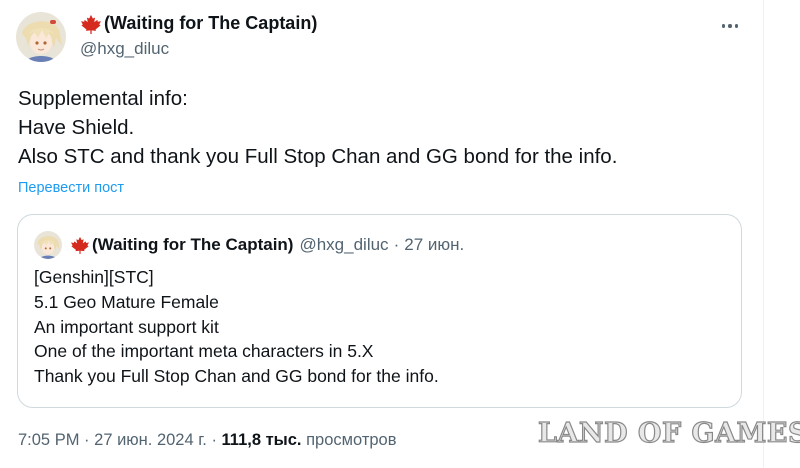 This screenshot has height=468, width=800. What do you see at coordinates (48, 440) in the screenshot?
I see `post-time: 7:05 PM` at bounding box center [48, 440].